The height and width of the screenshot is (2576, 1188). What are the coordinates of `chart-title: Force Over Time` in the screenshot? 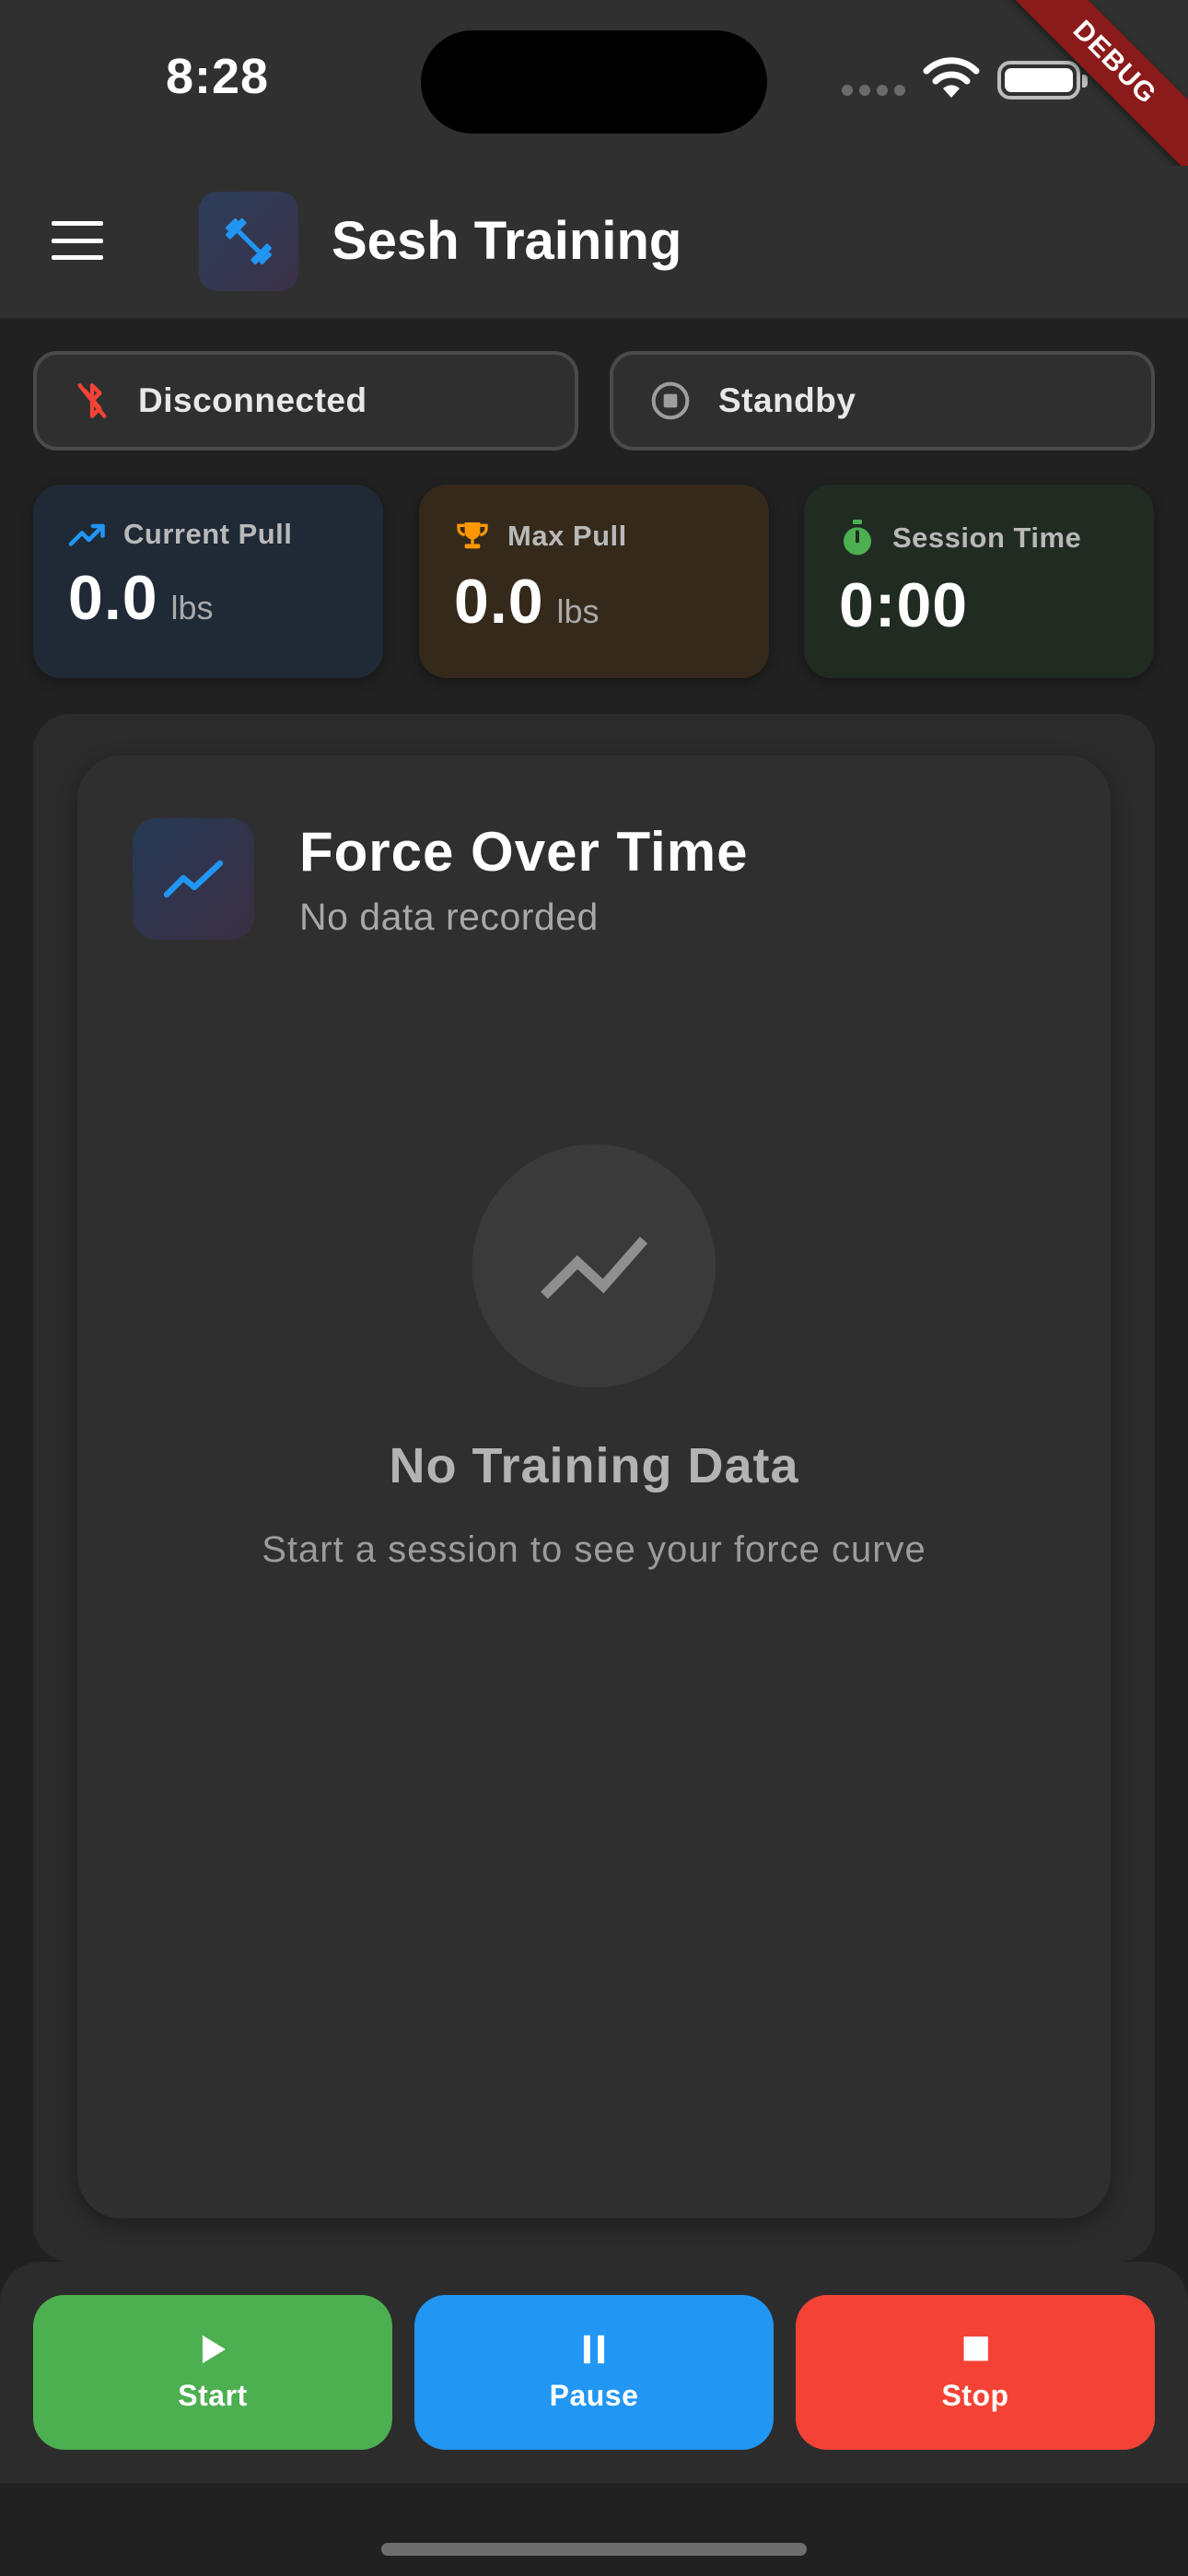 It's located at (524, 852).